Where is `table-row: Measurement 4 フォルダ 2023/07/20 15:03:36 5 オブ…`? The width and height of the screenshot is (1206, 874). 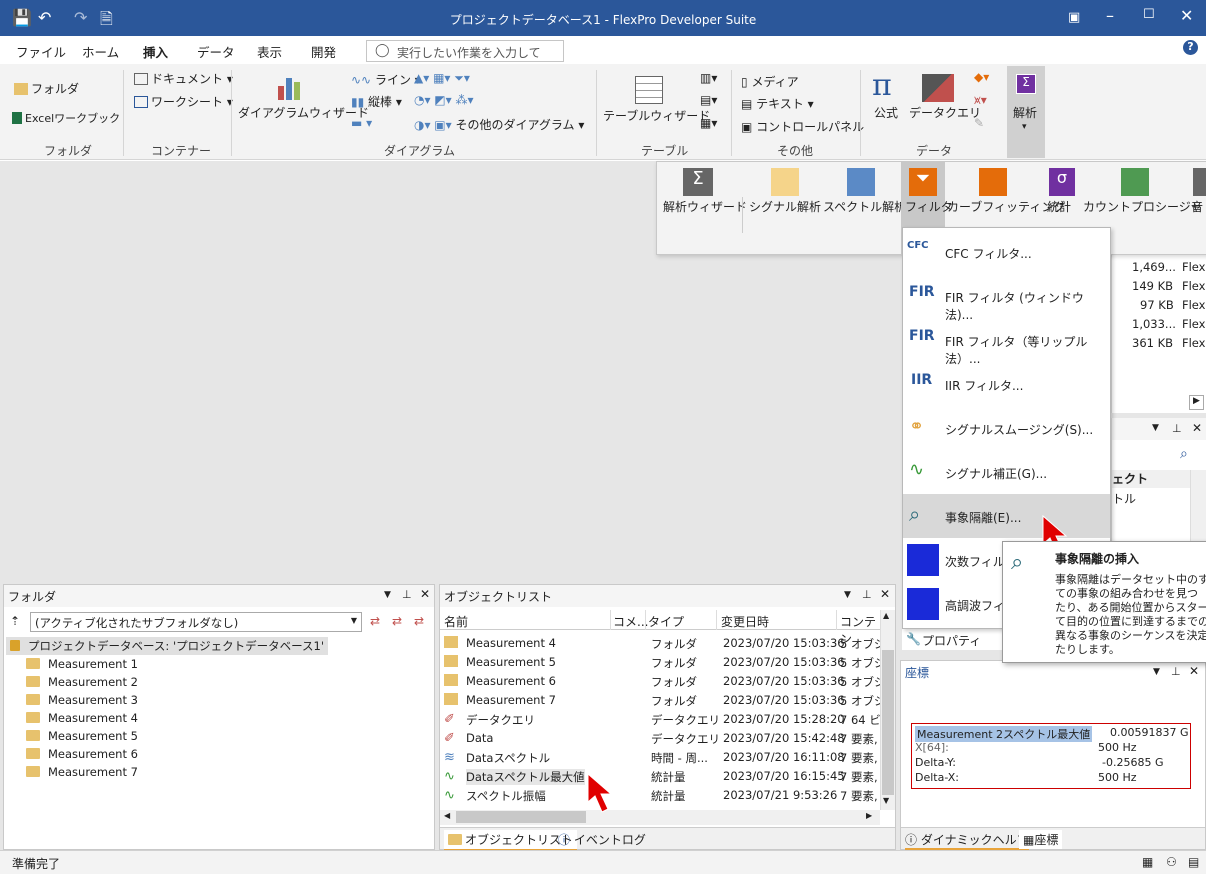 table-row: Measurement 4 フォルダ 2023/07/20 15:03:36 5 オブ… is located at coordinates (662, 644).